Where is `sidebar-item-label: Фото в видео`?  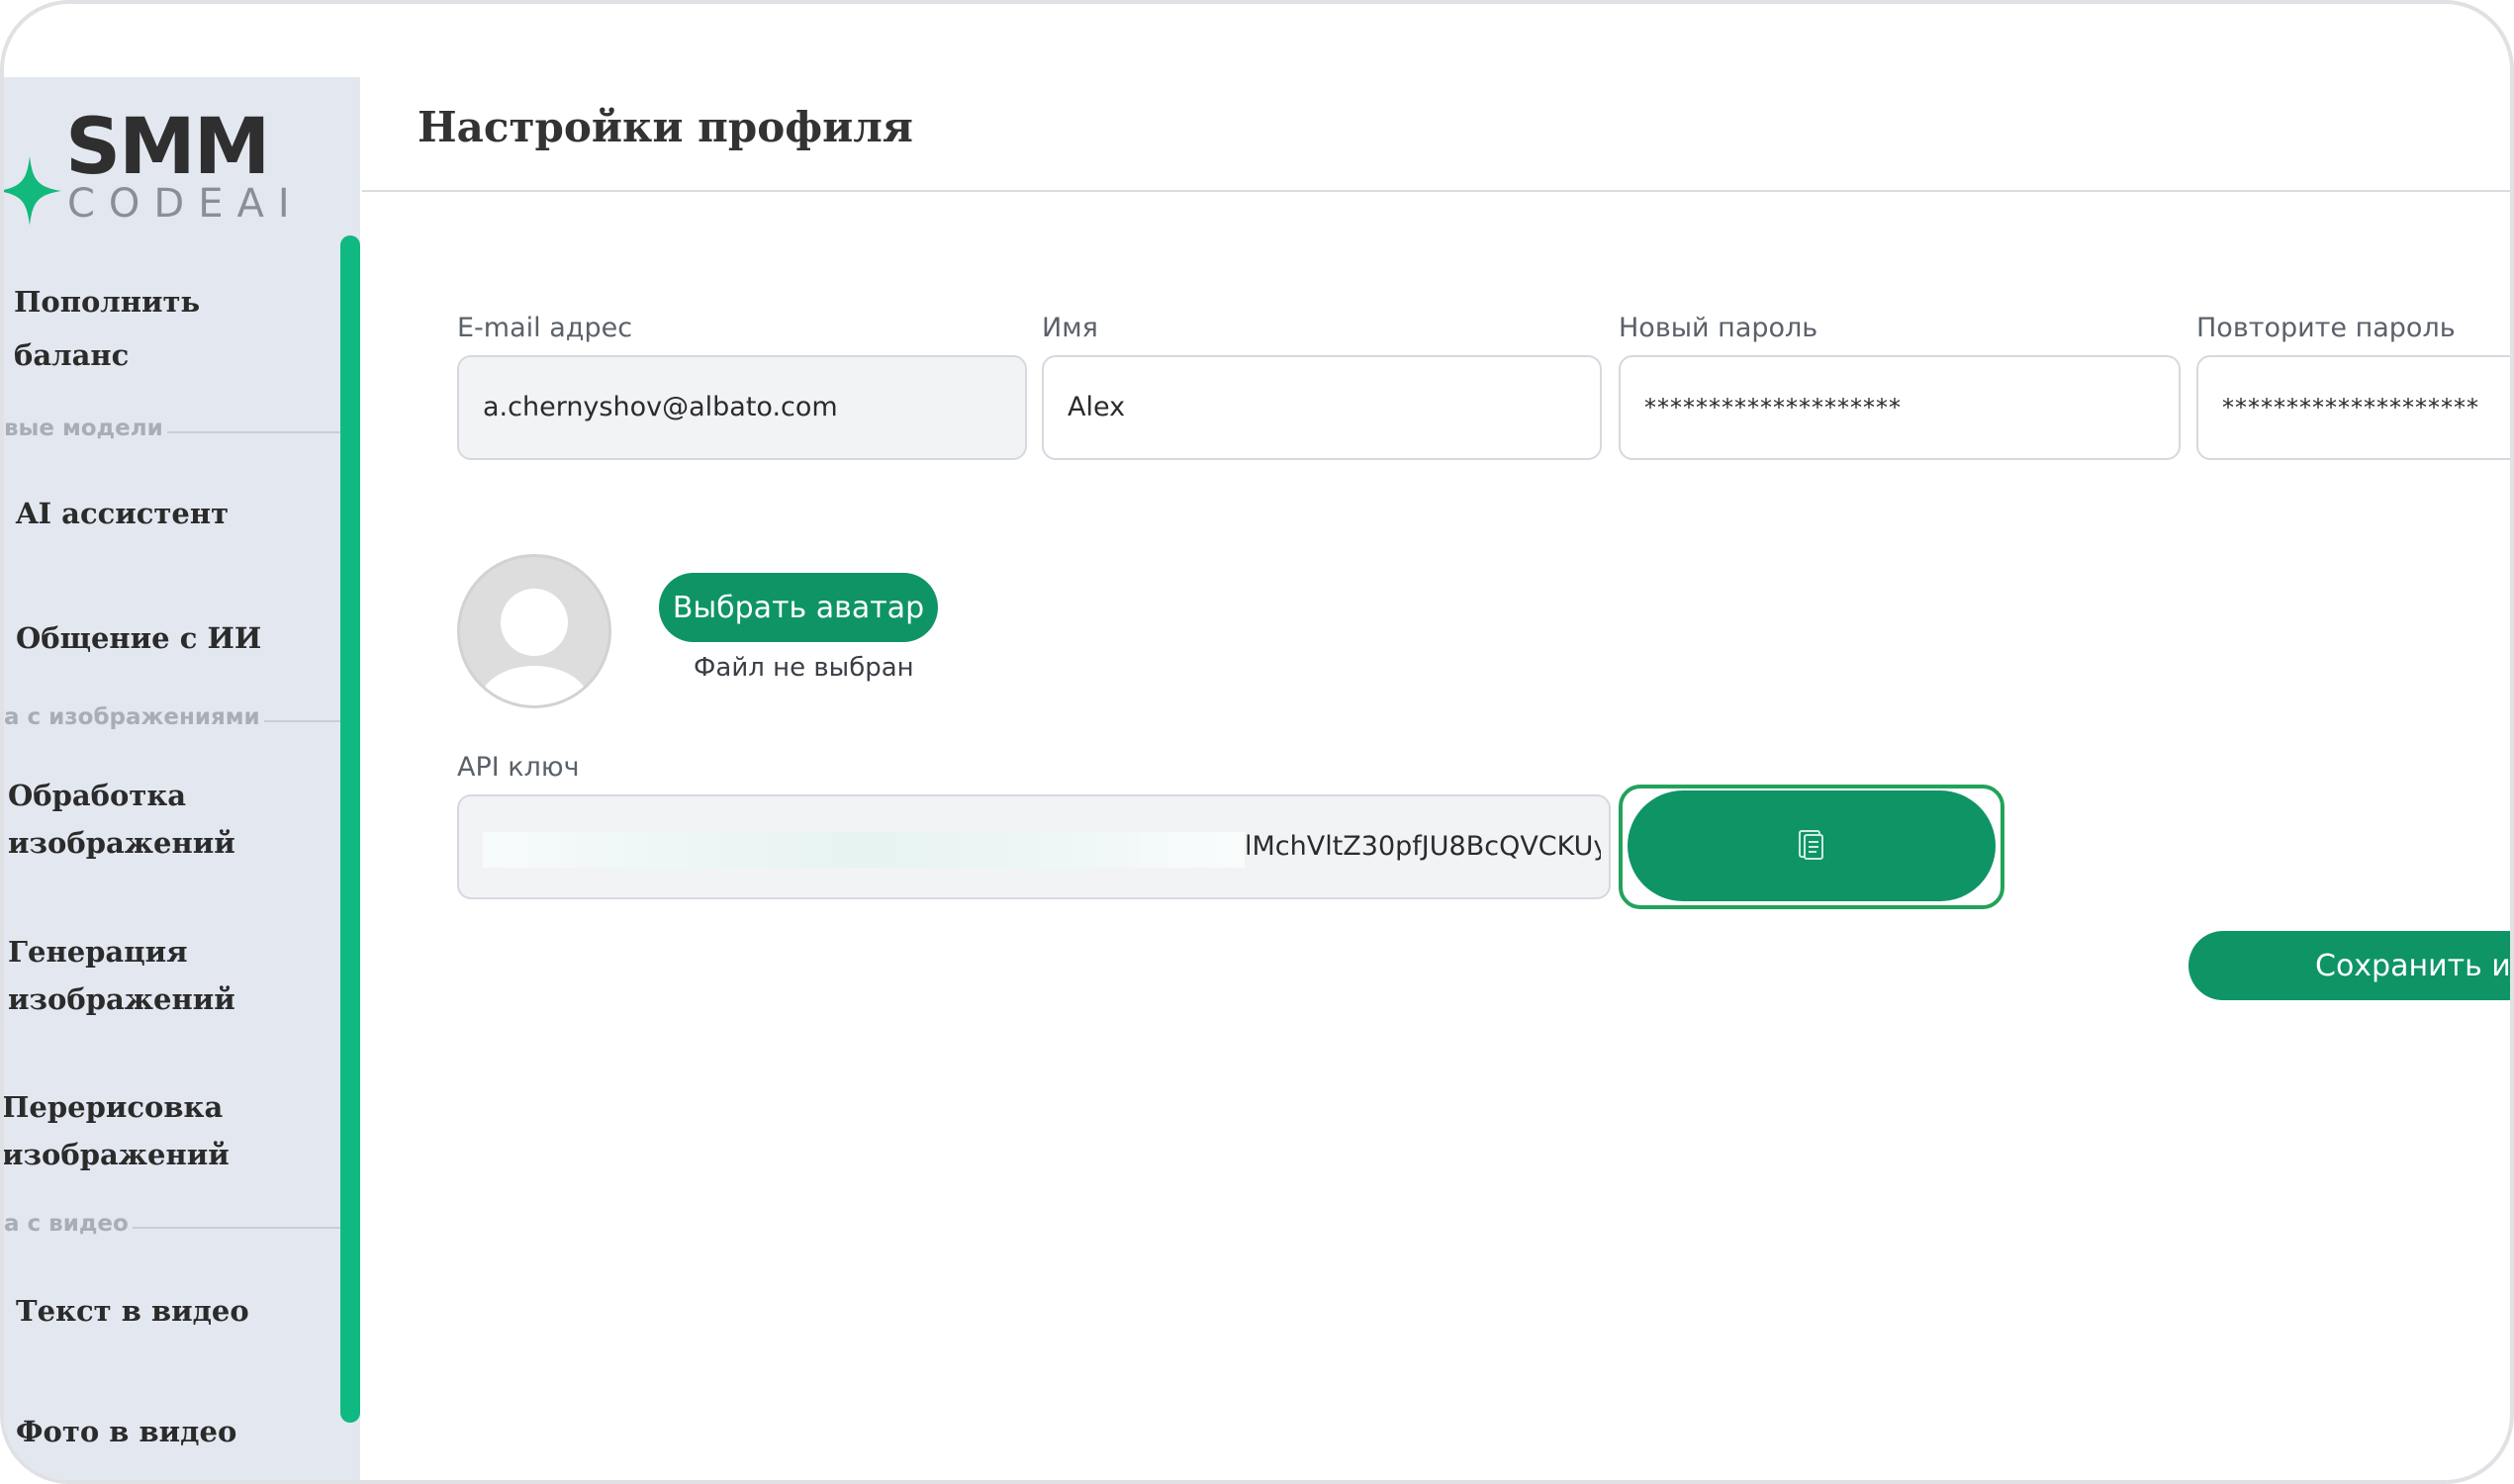 sidebar-item-label: Фото в видео is located at coordinates (126, 1431).